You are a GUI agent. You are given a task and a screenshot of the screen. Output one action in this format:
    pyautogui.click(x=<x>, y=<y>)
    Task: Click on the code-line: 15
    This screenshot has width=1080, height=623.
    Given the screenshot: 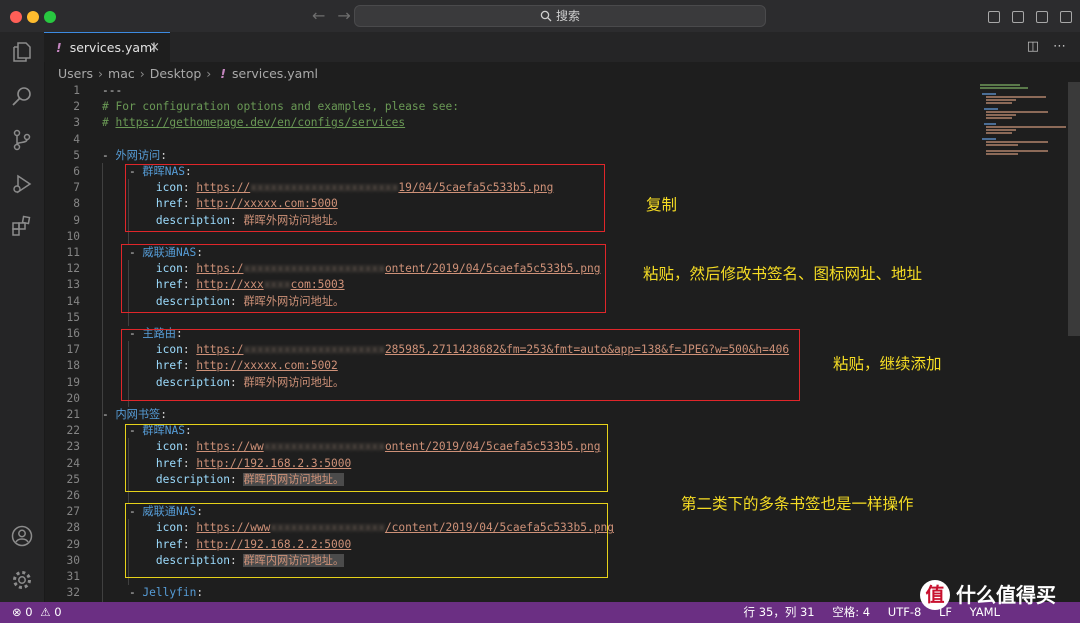 What is the action you would take?
    pyautogui.click(x=509, y=318)
    